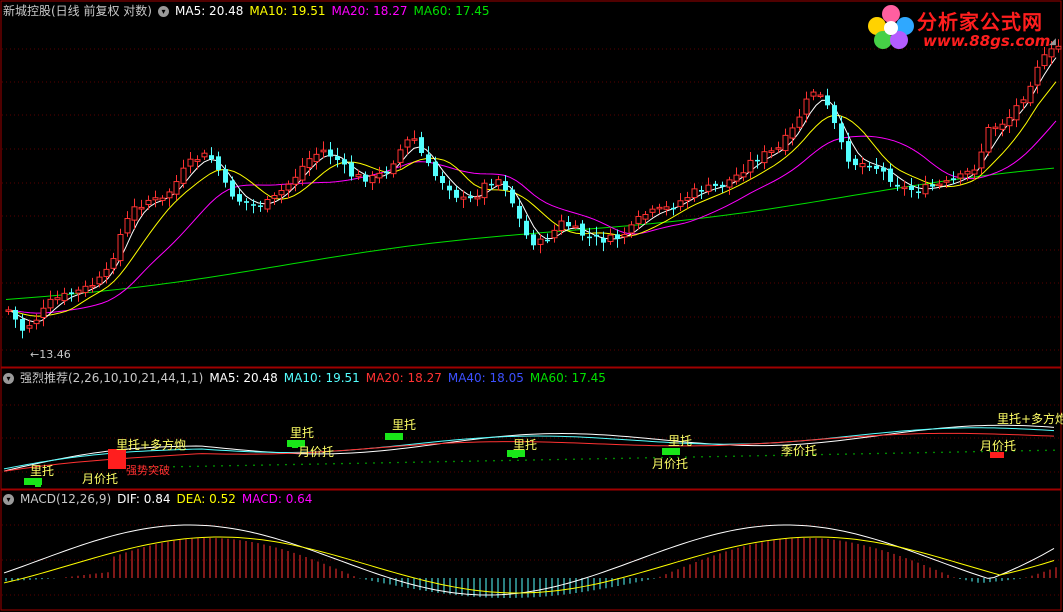  I want to click on green-signal-stem, so click(515, 456).